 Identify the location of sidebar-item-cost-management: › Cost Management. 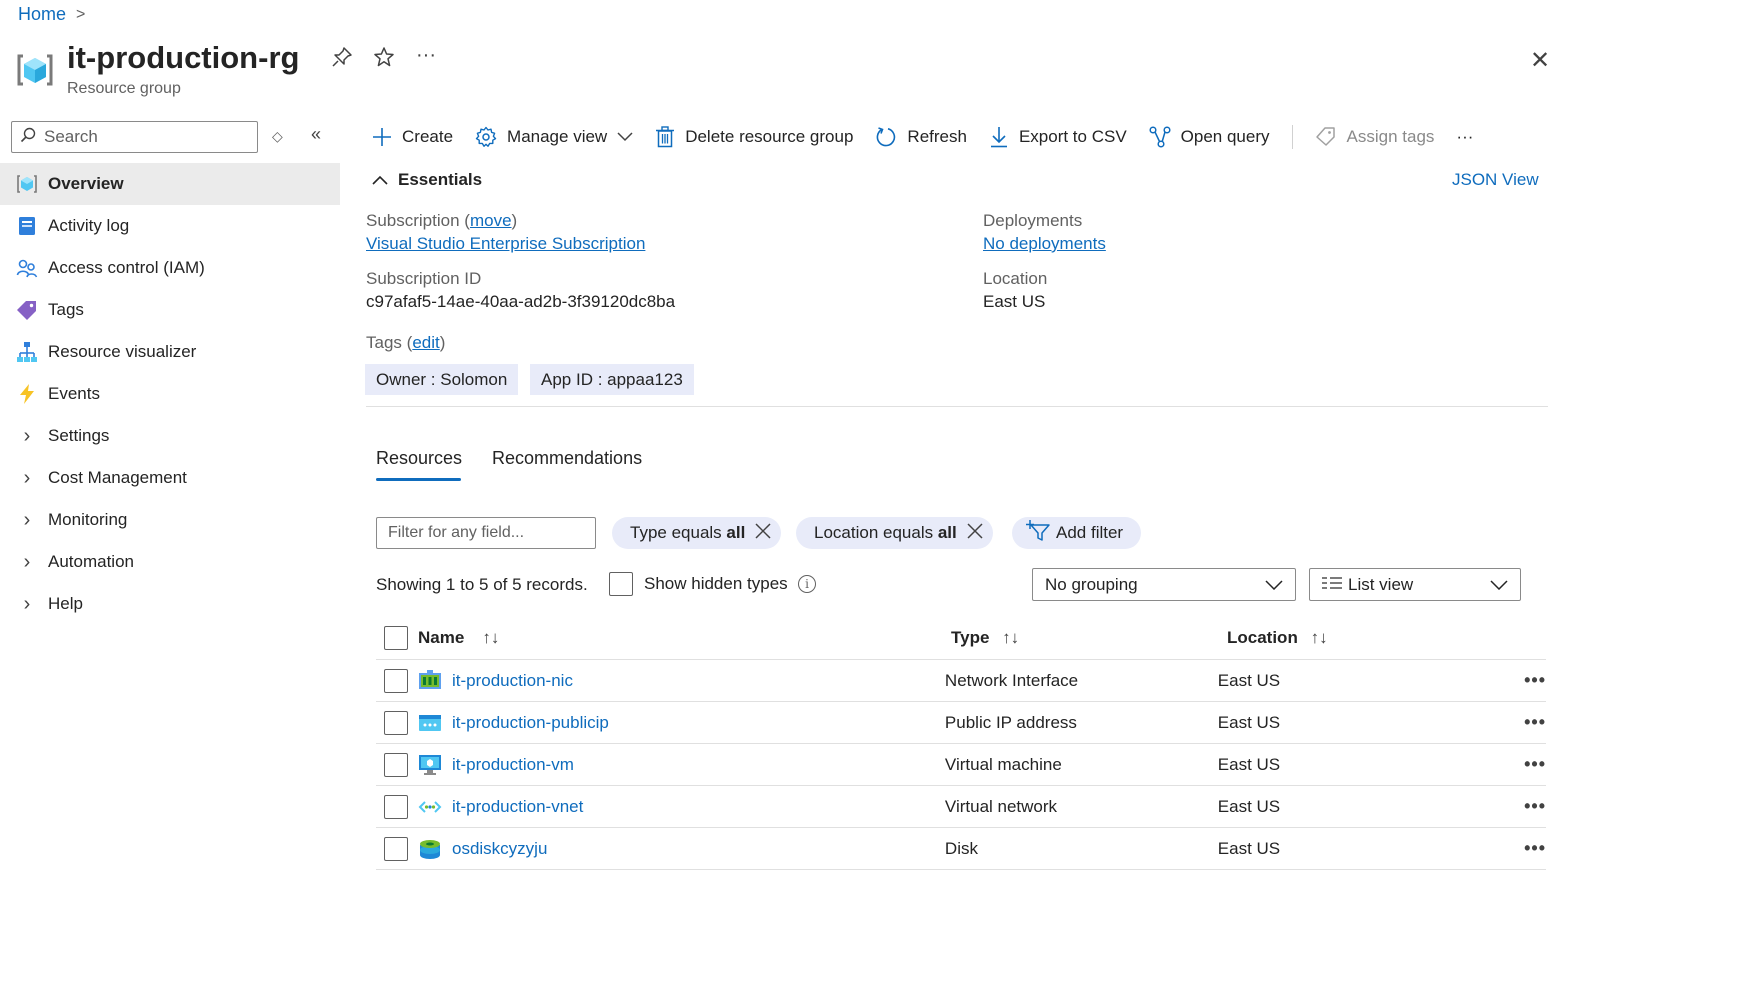
(170, 478).